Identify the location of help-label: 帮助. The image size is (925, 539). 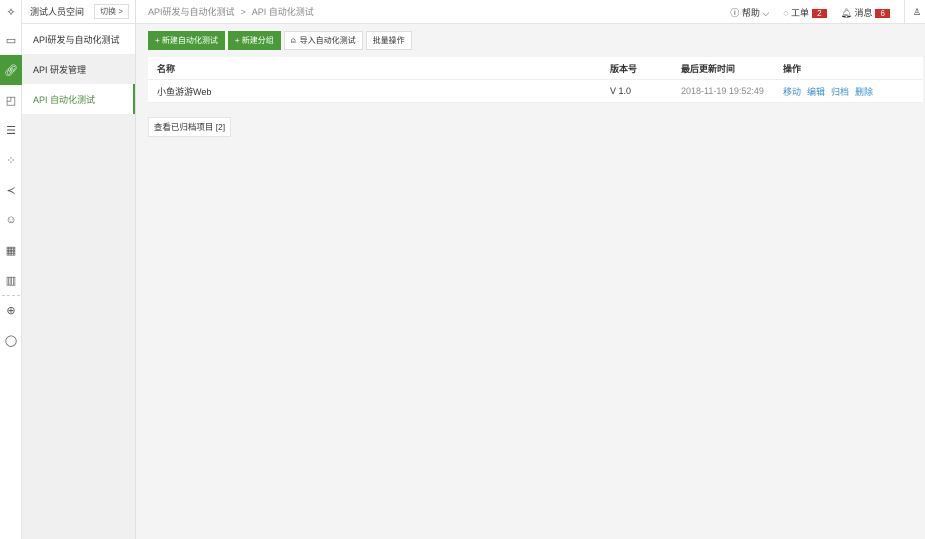
(750, 12).